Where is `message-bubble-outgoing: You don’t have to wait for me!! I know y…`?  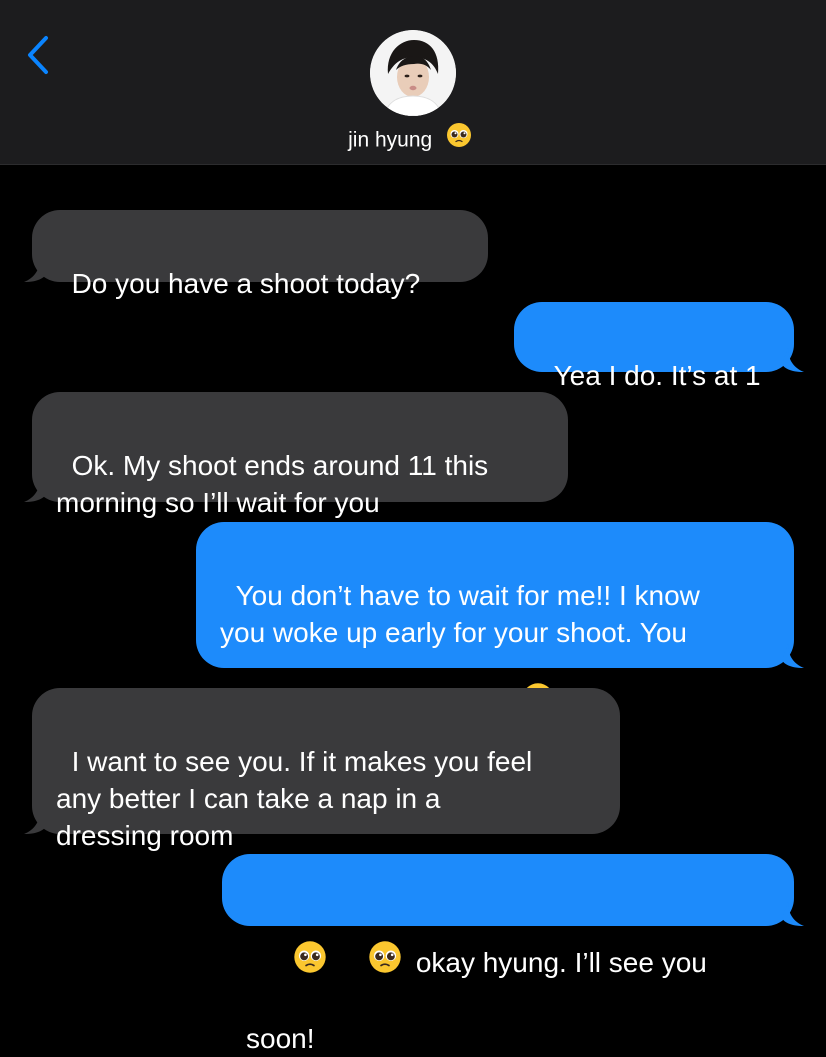
message-bubble-outgoing: You don’t have to wait for me!! I know y… is located at coordinates (495, 621).